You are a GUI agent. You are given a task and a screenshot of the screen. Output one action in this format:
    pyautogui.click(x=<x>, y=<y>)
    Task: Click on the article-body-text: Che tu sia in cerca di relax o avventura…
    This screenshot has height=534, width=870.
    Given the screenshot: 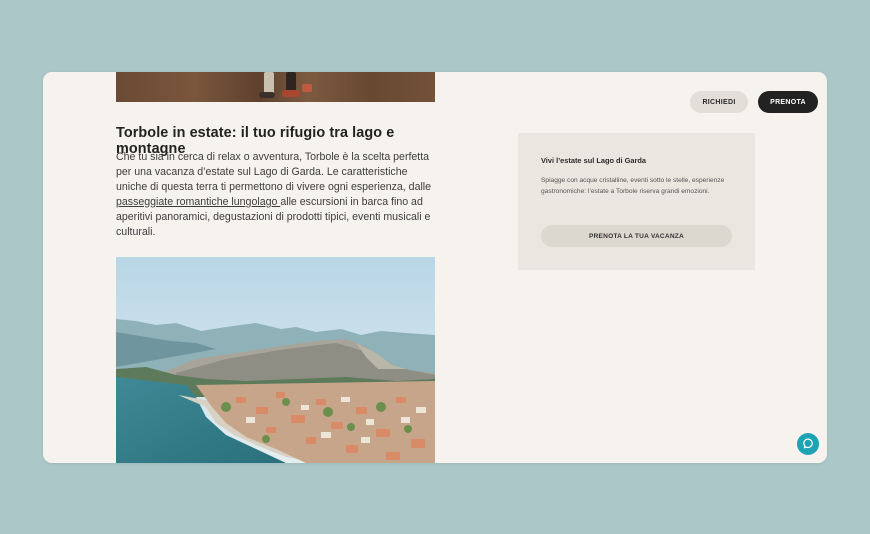 What is the action you would take?
    pyautogui.click(x=274, y=172)
    